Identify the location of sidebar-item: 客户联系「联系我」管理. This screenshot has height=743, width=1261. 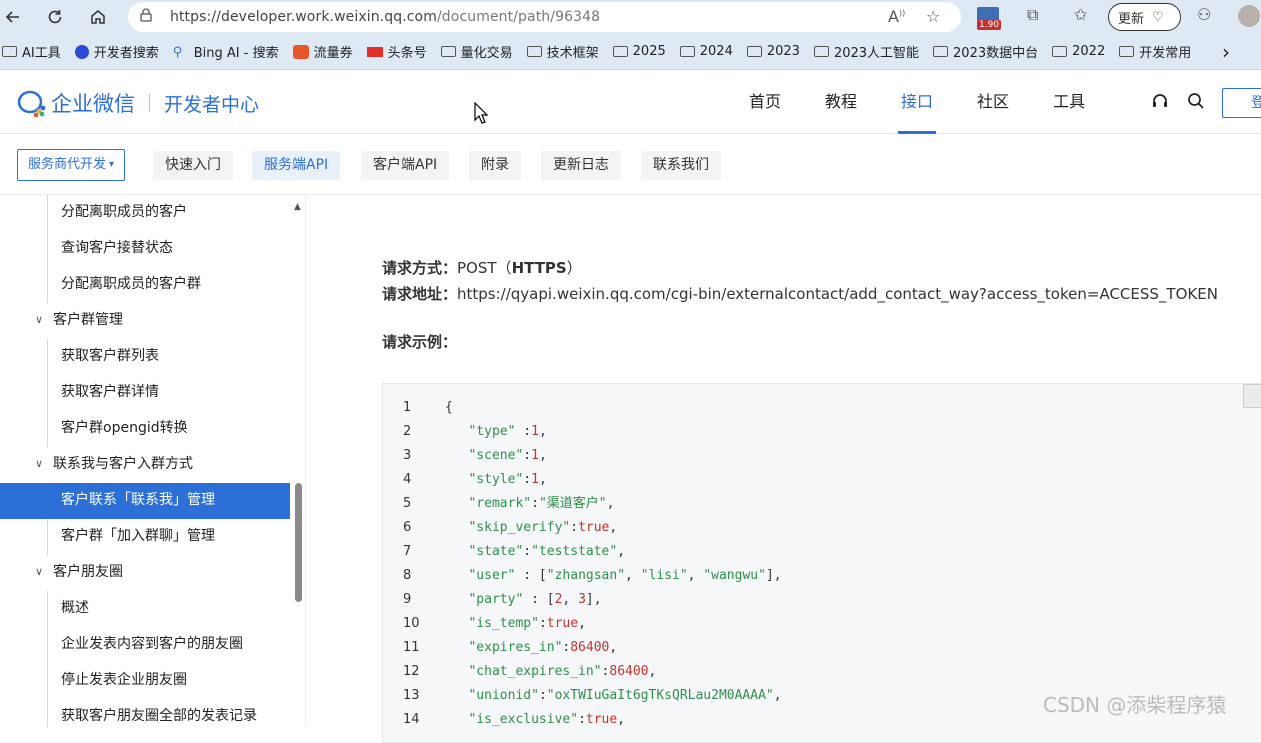
(145, 501).